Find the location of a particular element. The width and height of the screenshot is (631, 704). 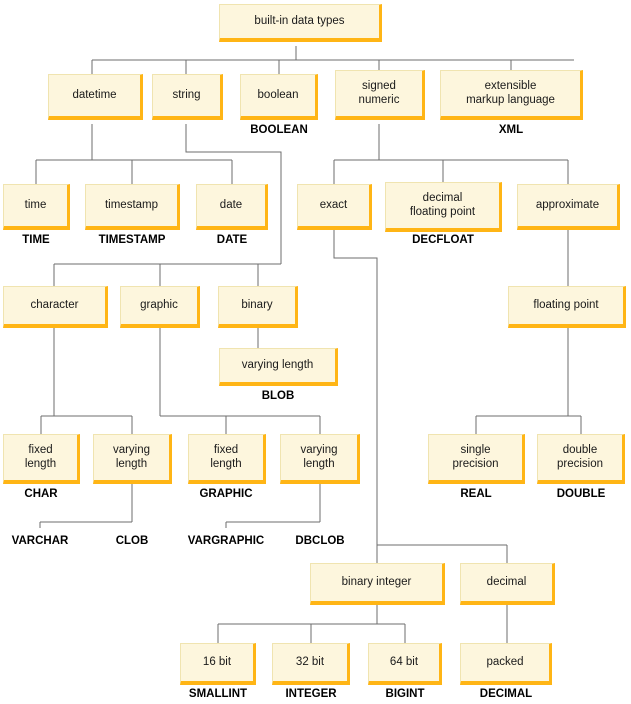

lbl-integer: INTEGER is located at coordinates (311, 694).